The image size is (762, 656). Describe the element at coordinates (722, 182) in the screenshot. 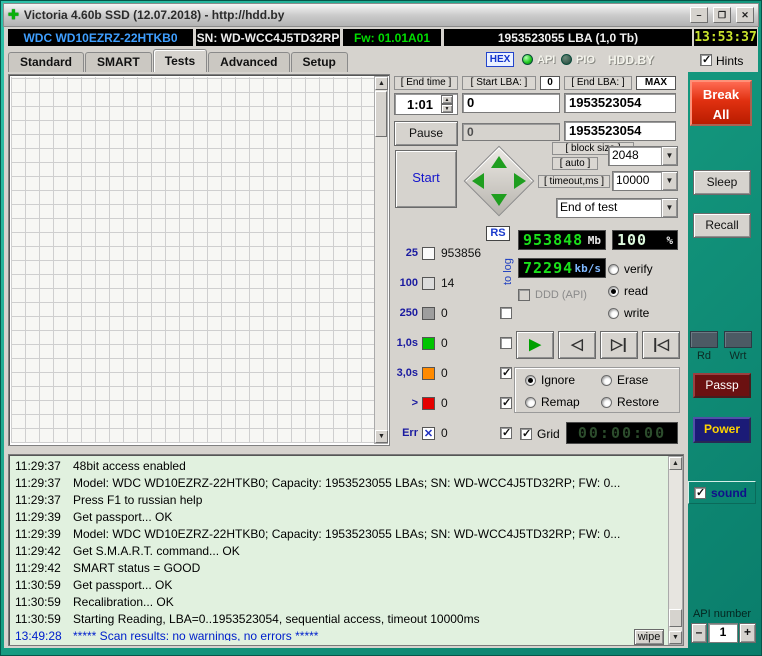

I see `sleep-button: Sleep` at that location.